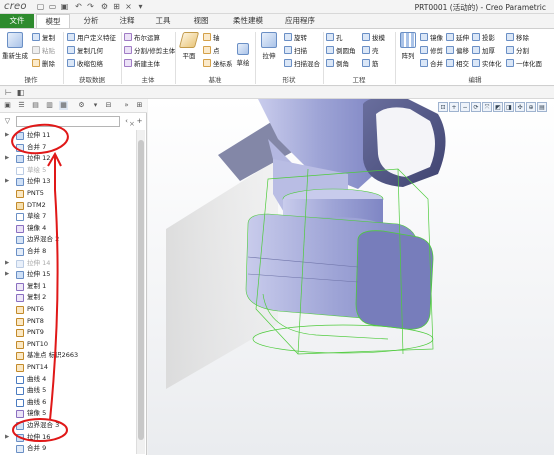 This screenshot has width=554, height=455. I want to click on folder-browser-icon: ▤, so click(35, 105).